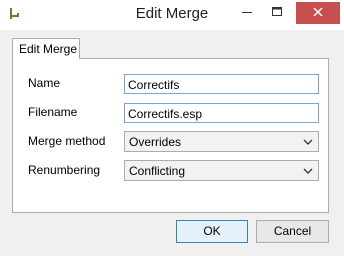  I want to click on maximize-icon, so click(277, 13).